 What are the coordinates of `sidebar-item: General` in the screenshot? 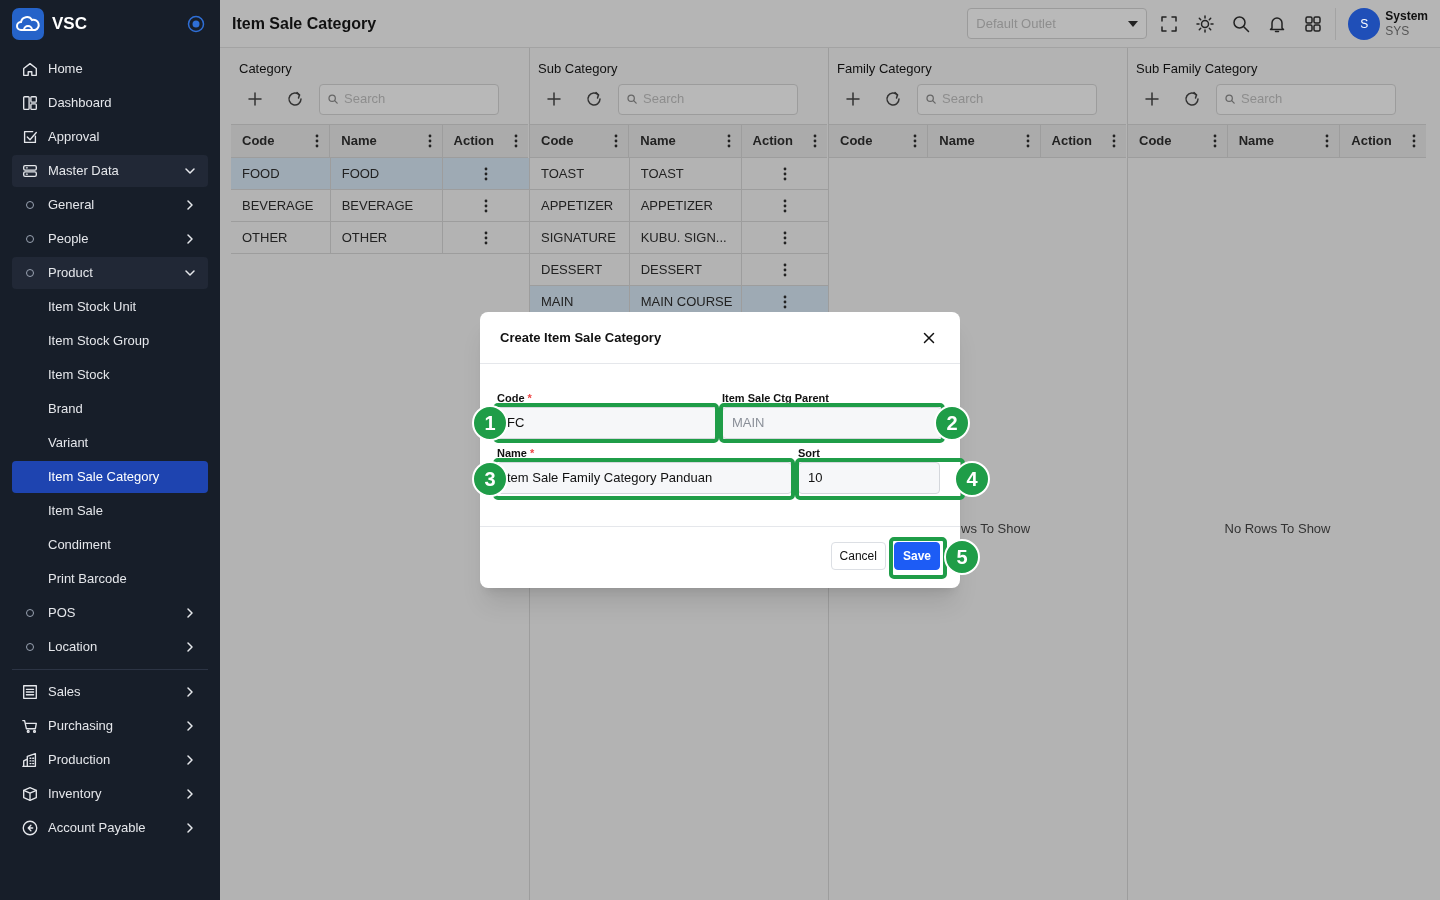 It's located at (110, 205).